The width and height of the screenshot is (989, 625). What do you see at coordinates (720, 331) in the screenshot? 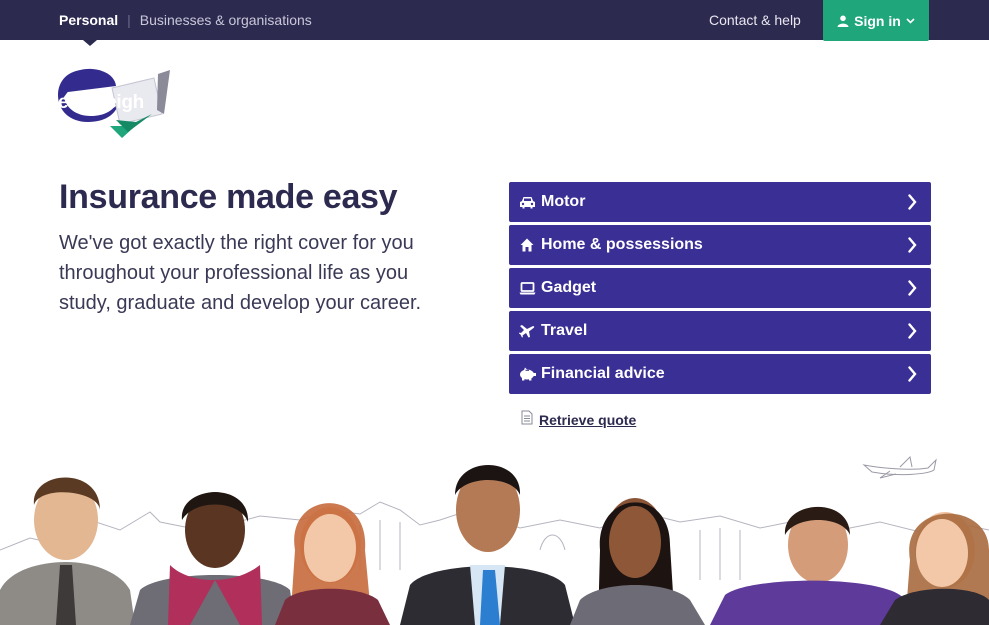
I see `product-button-travel: Travel` at bounding box center [720, 331].